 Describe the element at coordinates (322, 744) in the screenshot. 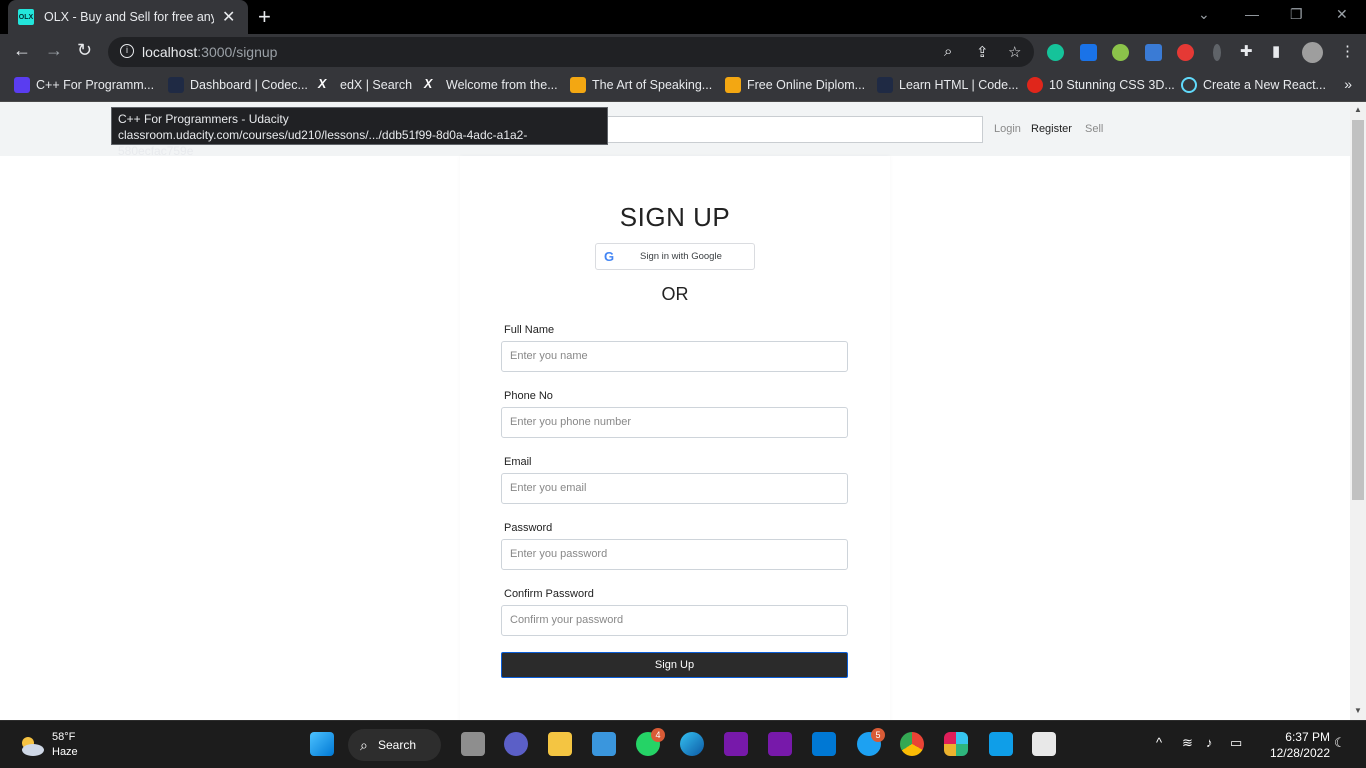

I see `windows-start-icon` at that location.